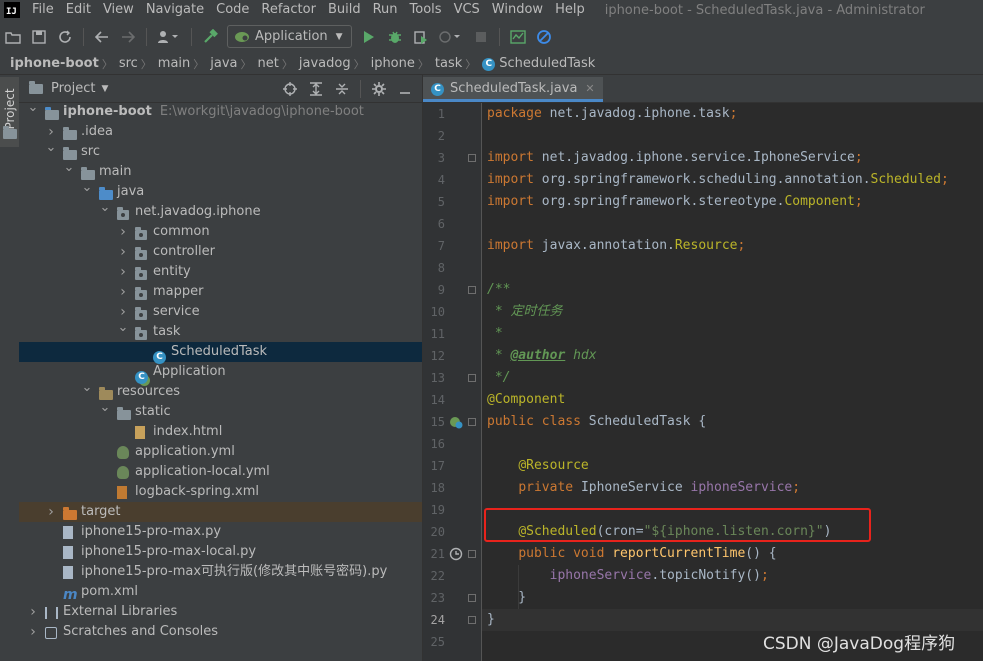 The height and width of the screenshot is (661, 983). What do you see at coordinates (589, 88) in the screenshot?
I see `close-icon: ✕` at bounding box center [589, 88].